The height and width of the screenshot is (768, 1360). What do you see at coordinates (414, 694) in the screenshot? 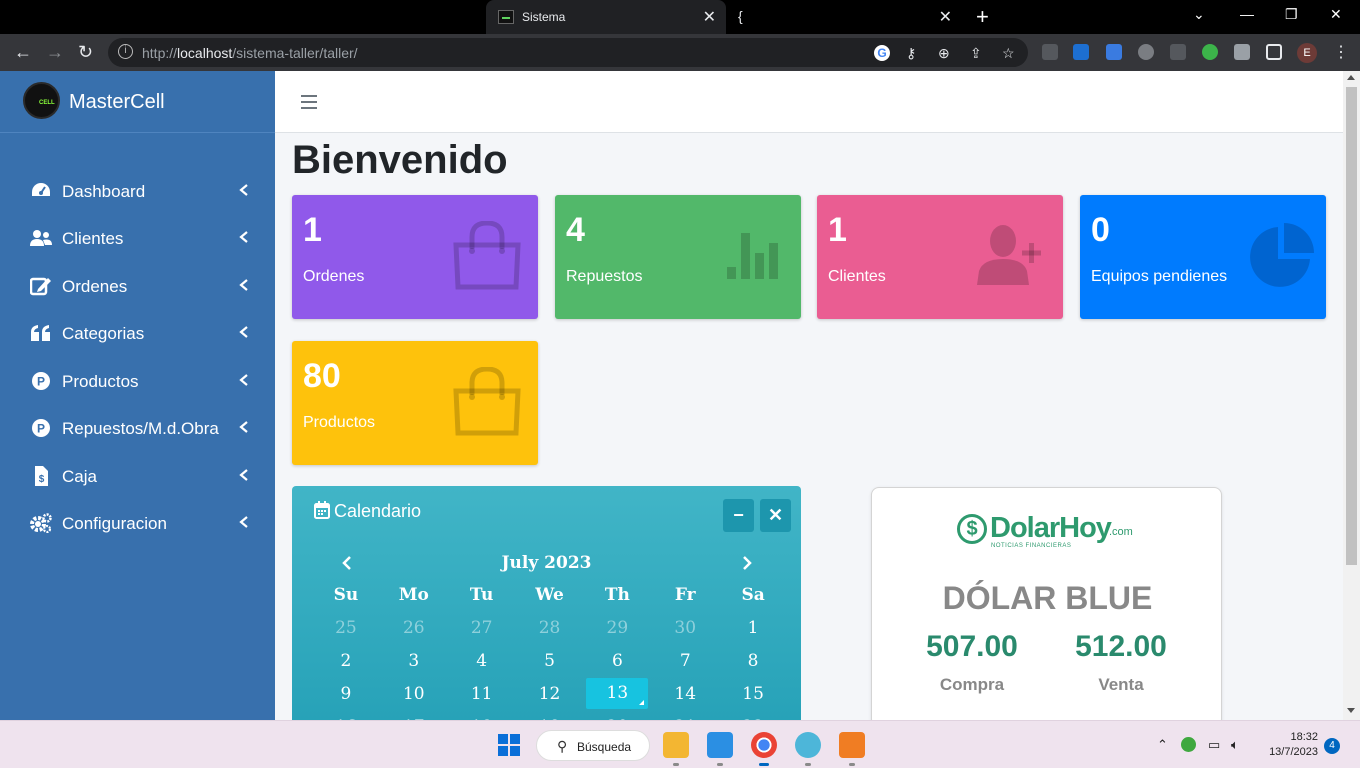
I see `calendar-day: 10` at bounding box center [414, 694].